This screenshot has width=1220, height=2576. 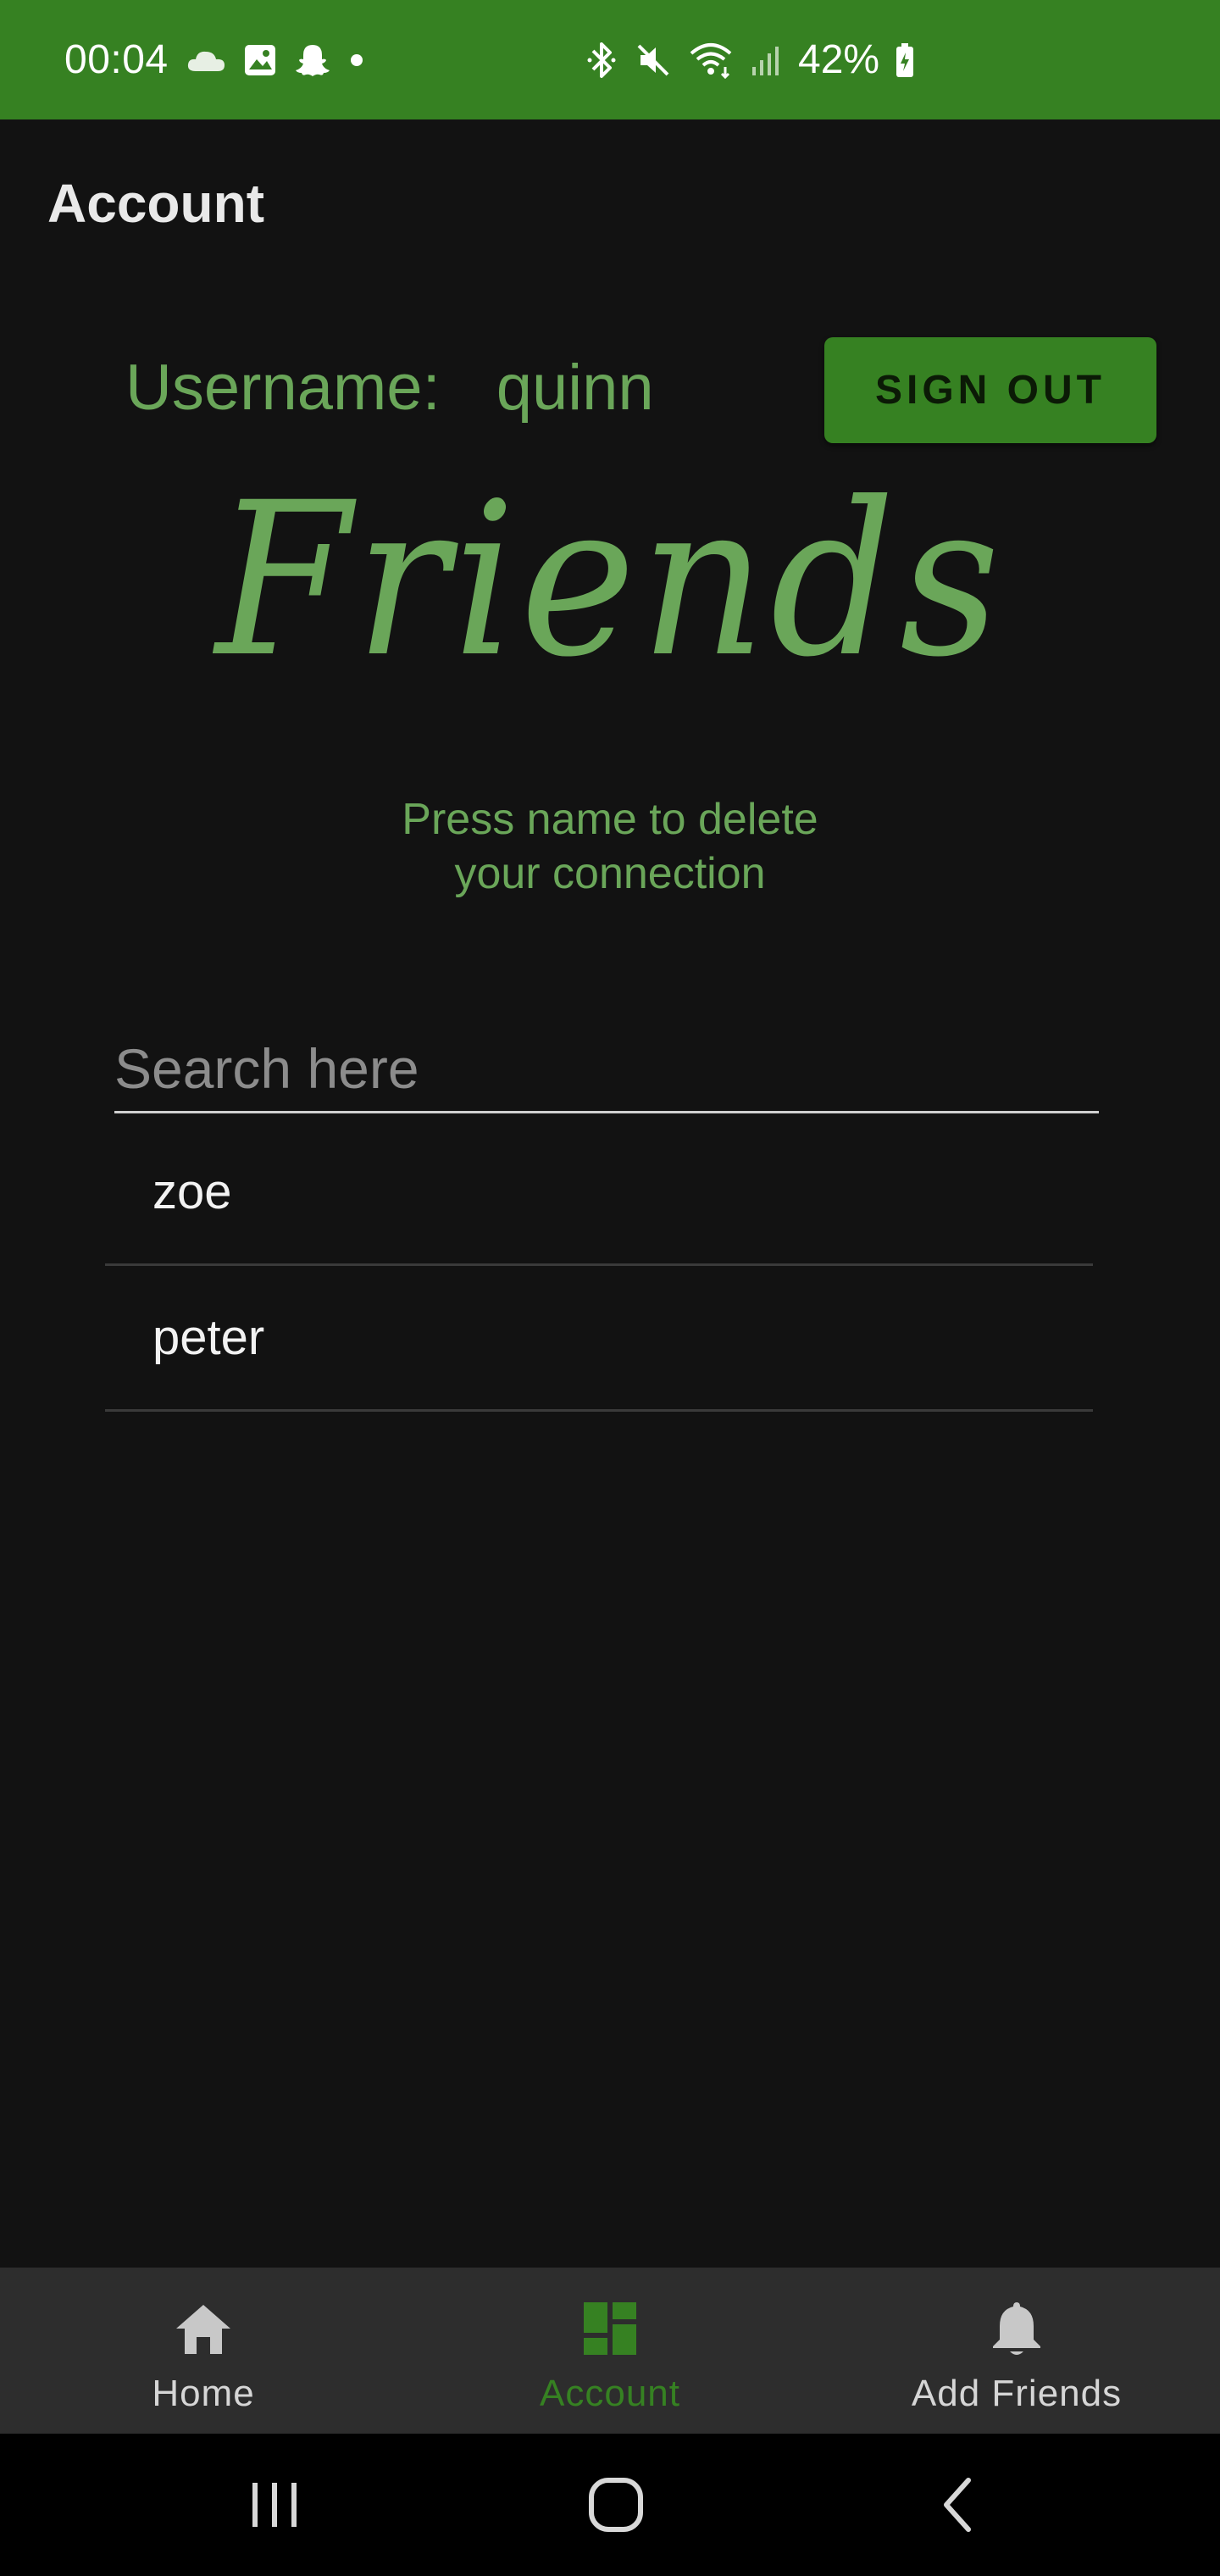 What do you see at coordinates (610, 873) in the screenshot?
I see `instruction-line-2: your connection` at bounding box center [610, 873].